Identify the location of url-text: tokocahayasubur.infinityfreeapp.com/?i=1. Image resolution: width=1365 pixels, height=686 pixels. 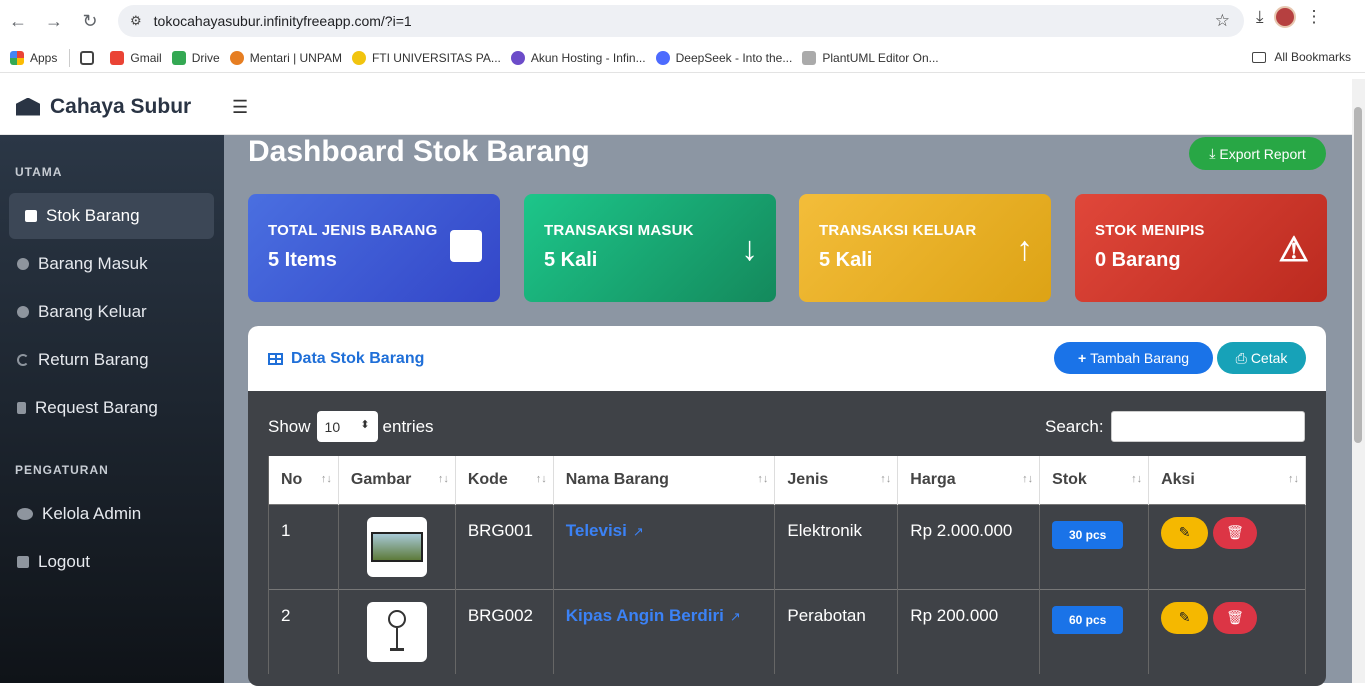
(282, 21).